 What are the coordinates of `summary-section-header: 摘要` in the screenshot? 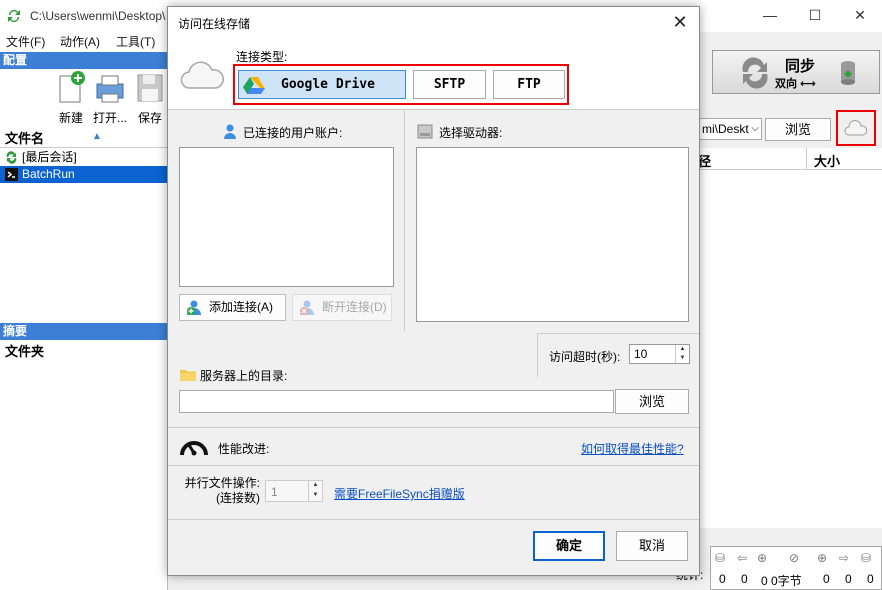 It's located at (84, 331).